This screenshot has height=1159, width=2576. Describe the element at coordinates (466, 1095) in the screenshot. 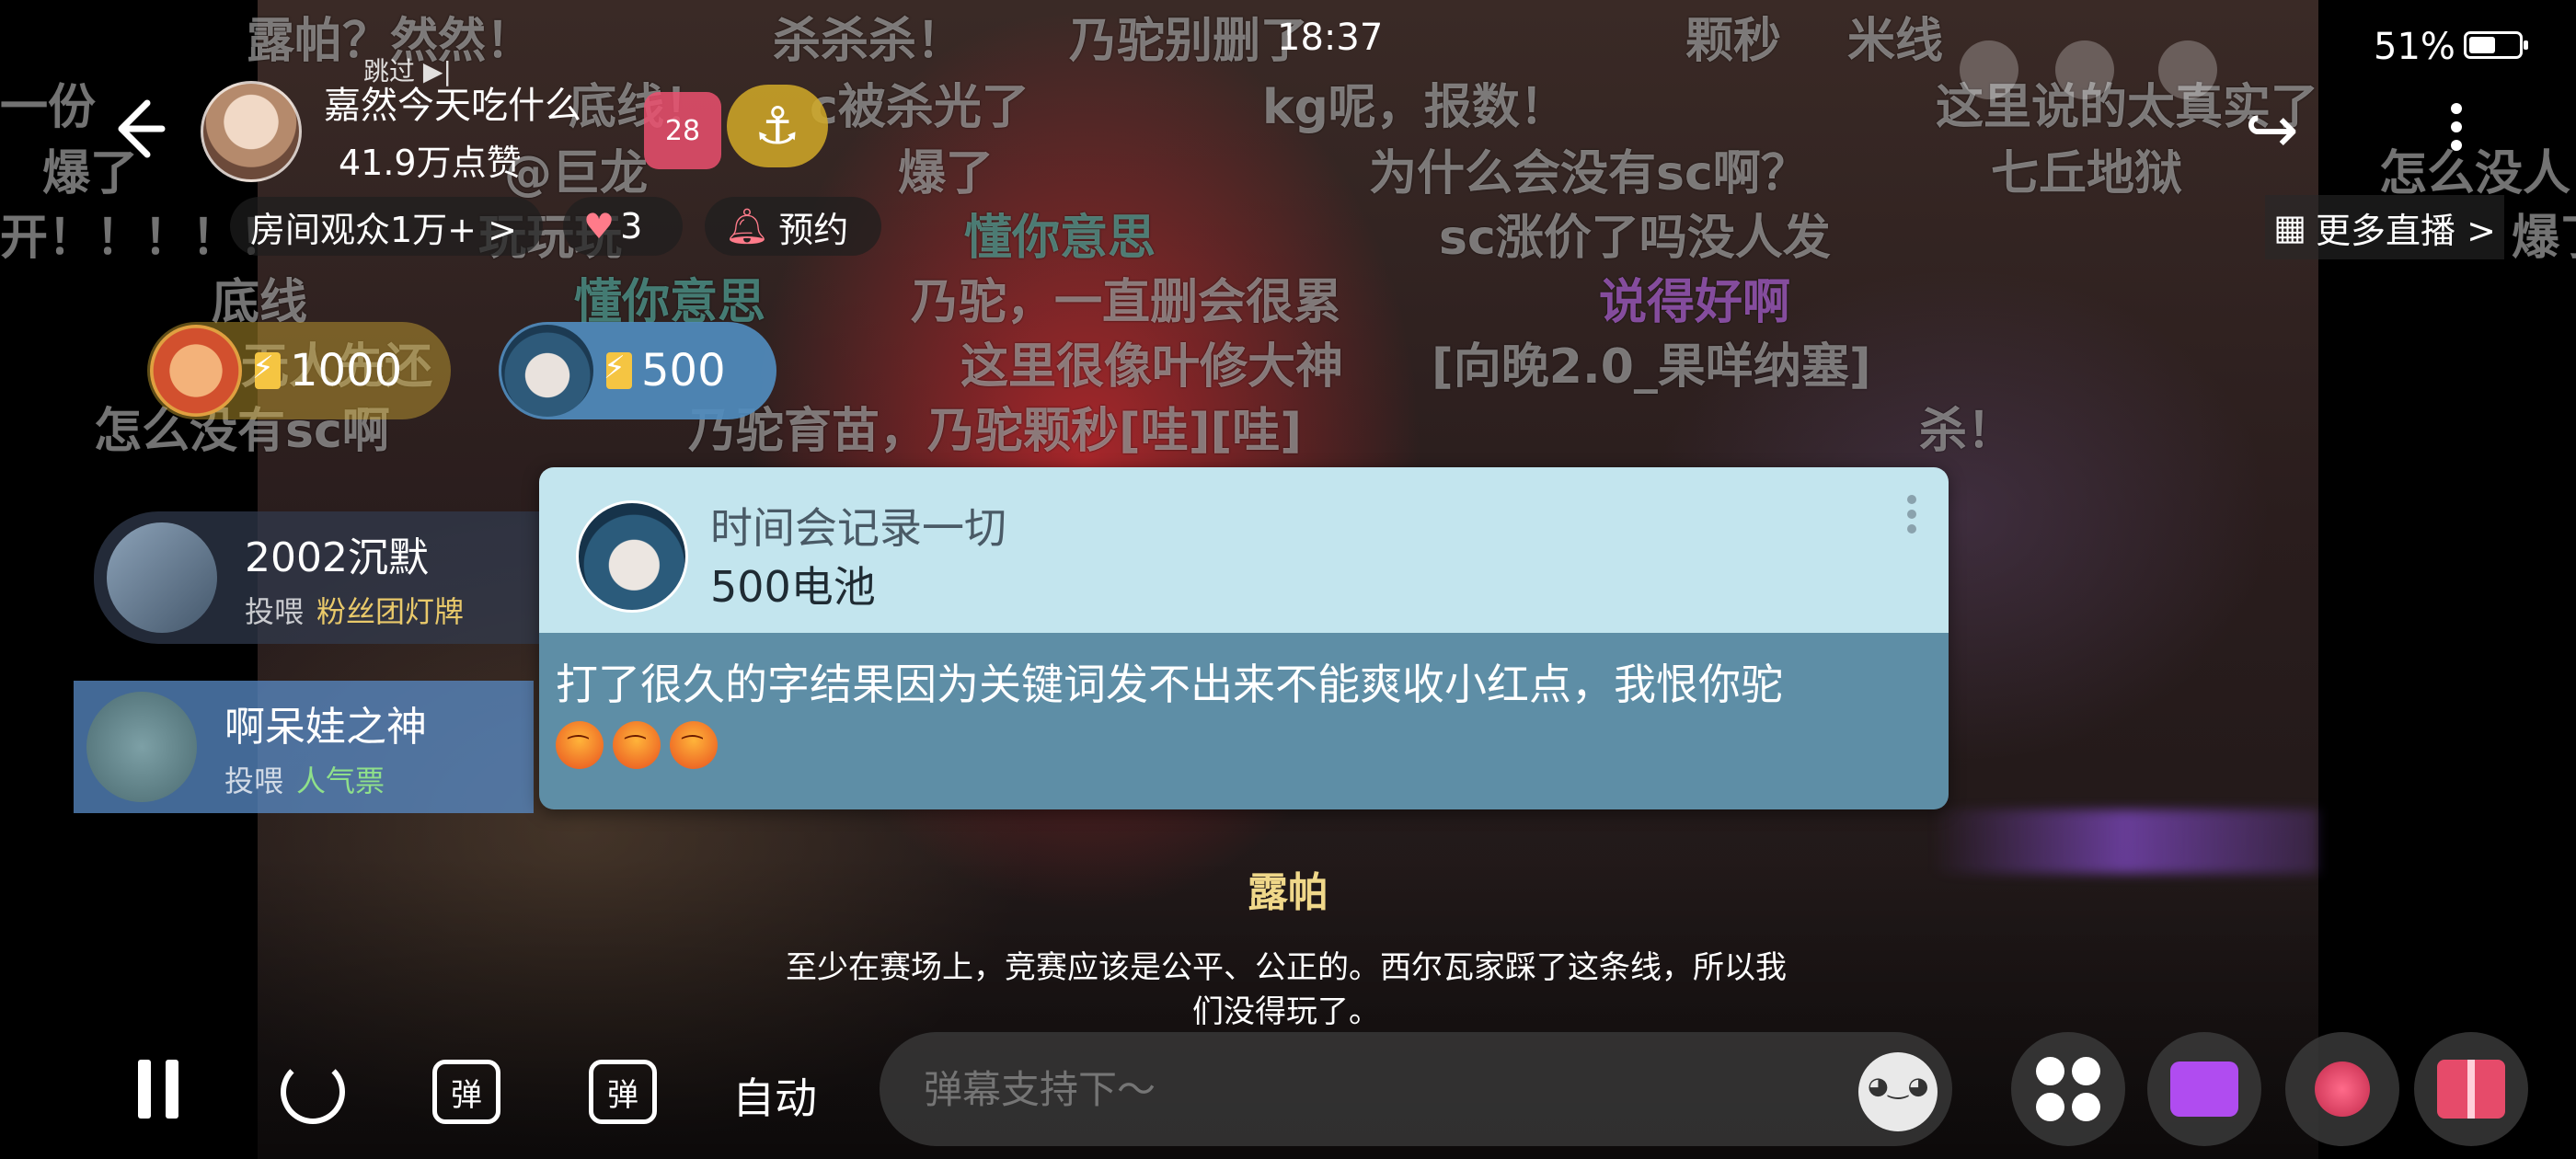

I see `danmu-label: 弹` at that location.